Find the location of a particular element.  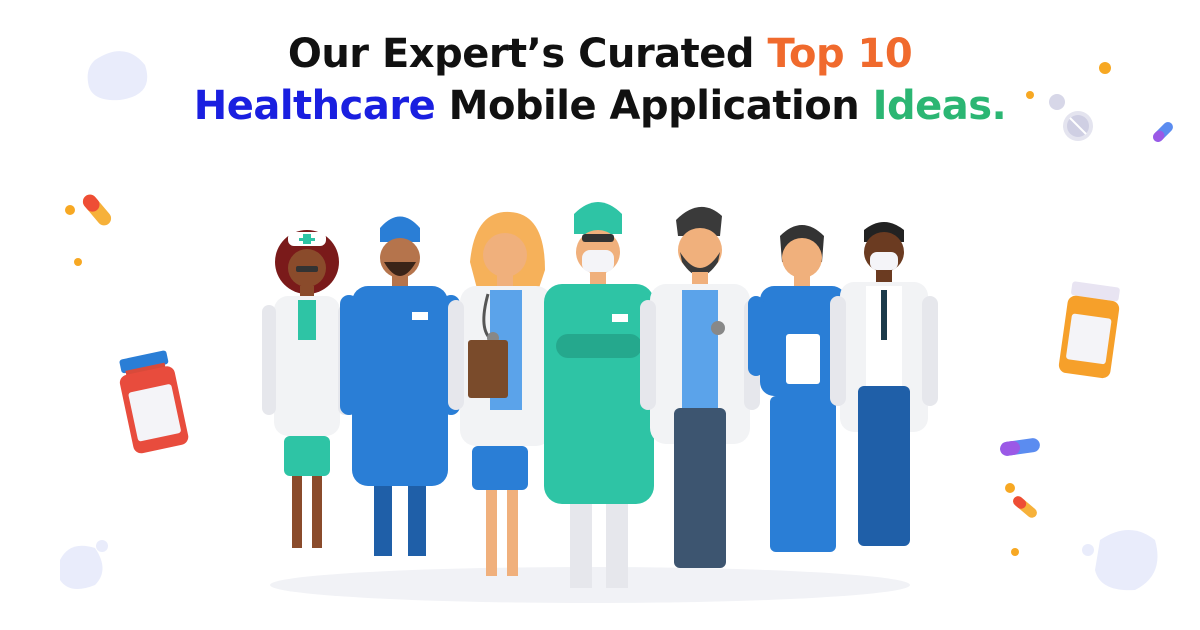

tablet-icon is located at coordinates (1071, 117).